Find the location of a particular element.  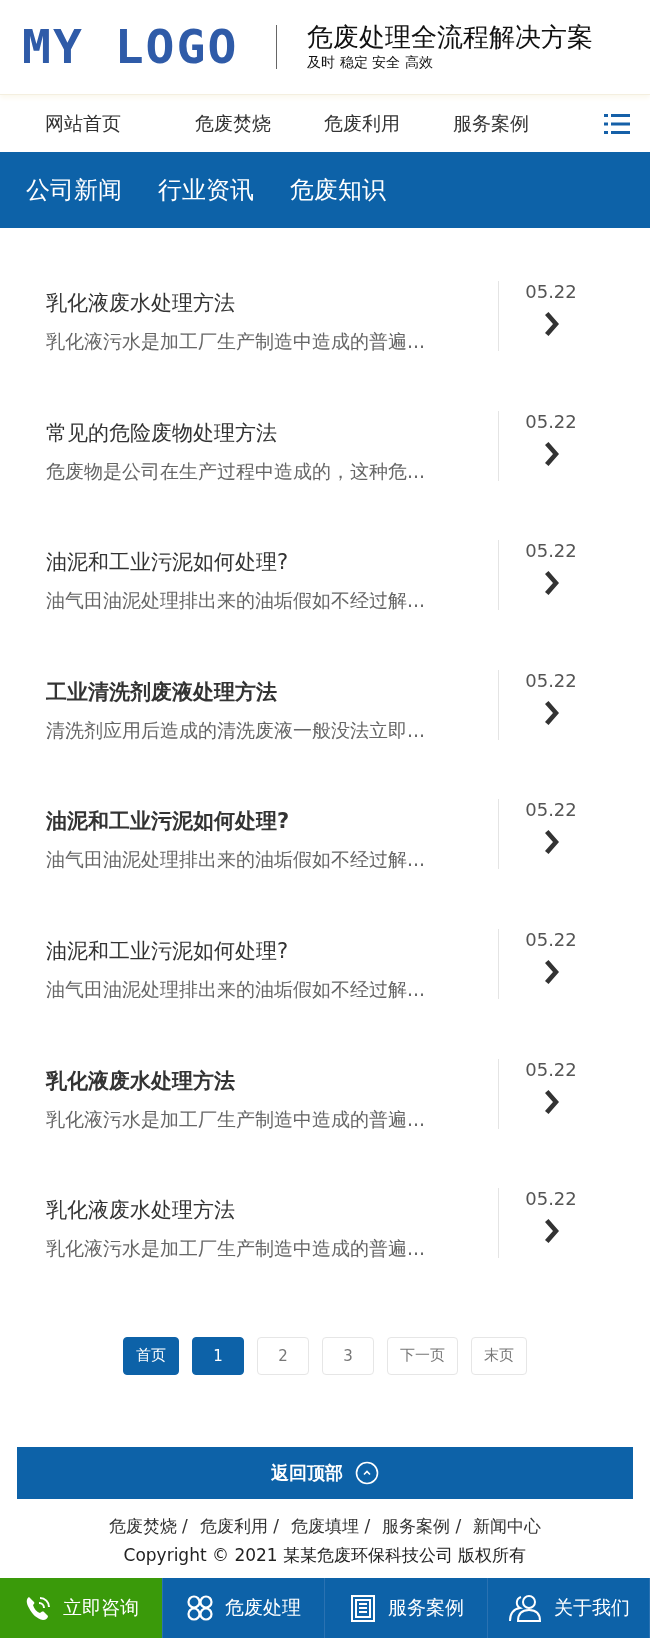

copyright: Copyright © 2021 某某危废环保科技公司 版权所有 is located at coordinates (325, 1555).